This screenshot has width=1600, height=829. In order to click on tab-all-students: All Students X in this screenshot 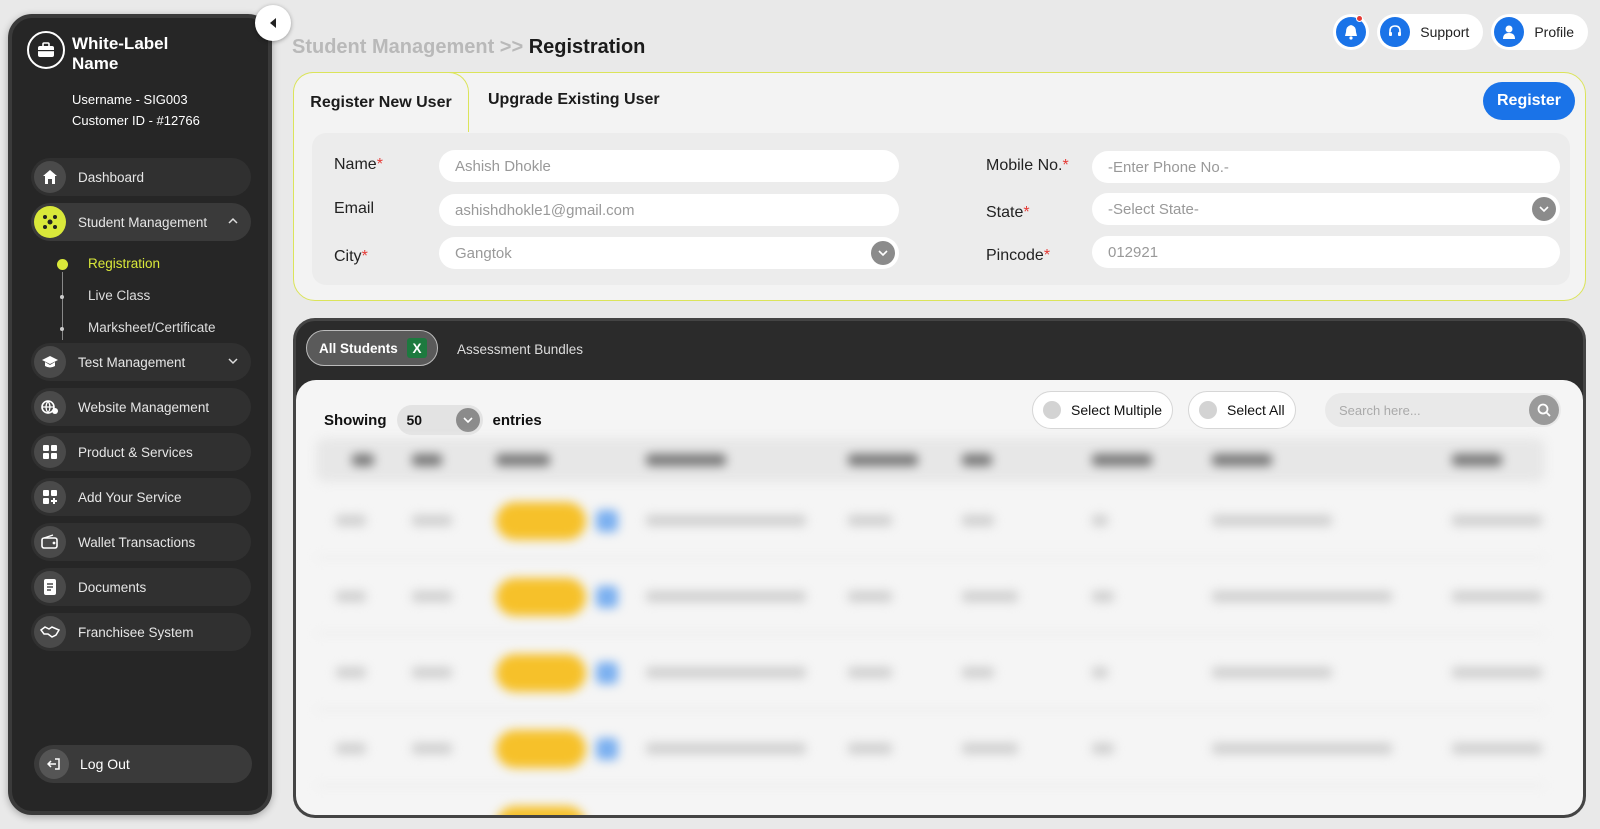, I will do `click(372, 348)`.